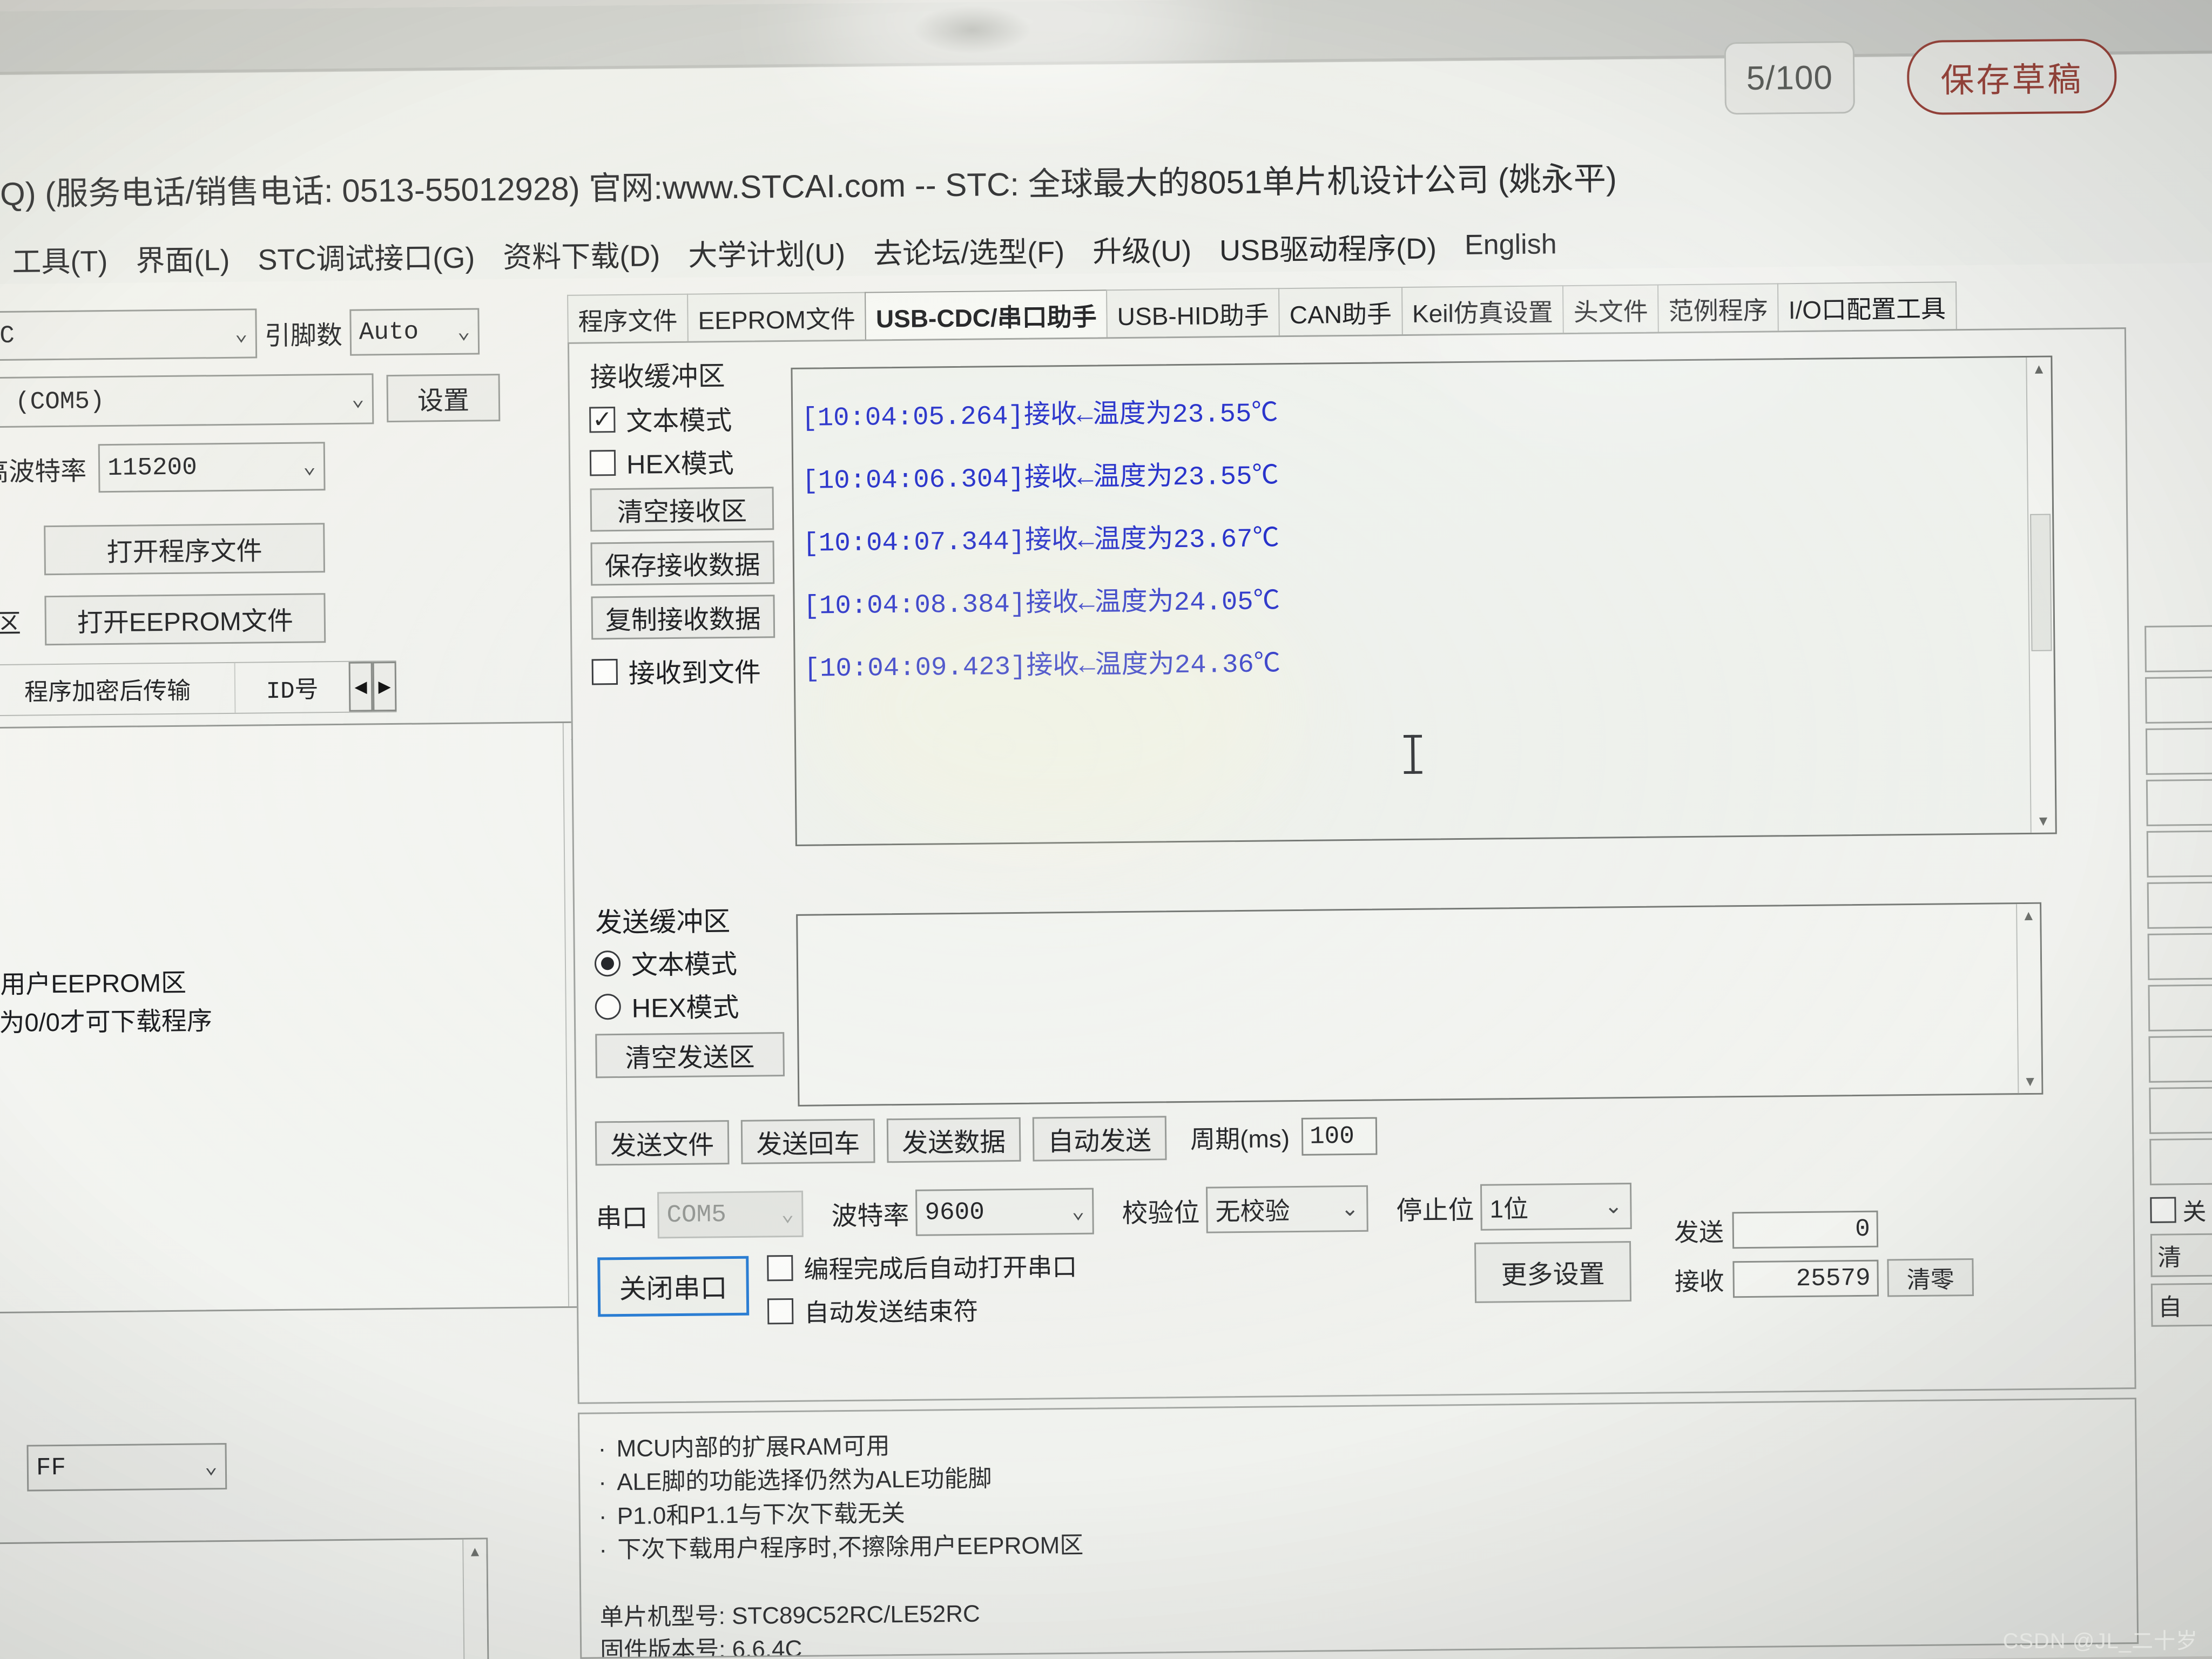 Image resolution: width=2212 pixels, height=1659 pixels. Describe the element at coordinates (1511, 244) in the screenshot. I see `menu-item-english: English` at that location.